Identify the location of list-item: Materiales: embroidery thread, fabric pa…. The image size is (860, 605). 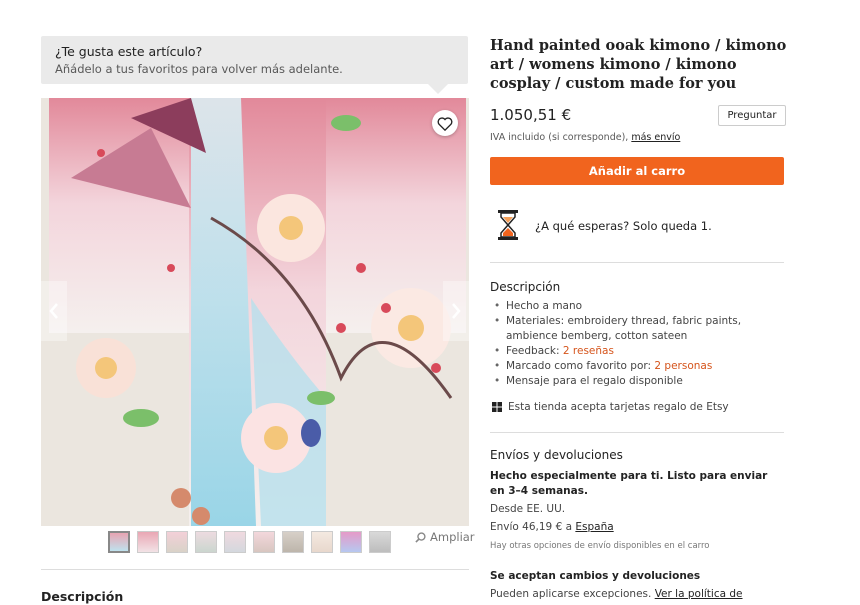
(640, 329).